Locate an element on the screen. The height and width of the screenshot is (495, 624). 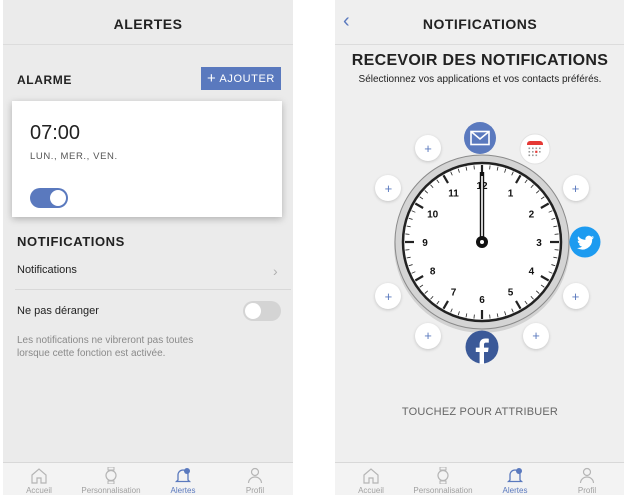
page-title: ALERTES is located at coordinates (148, 24).